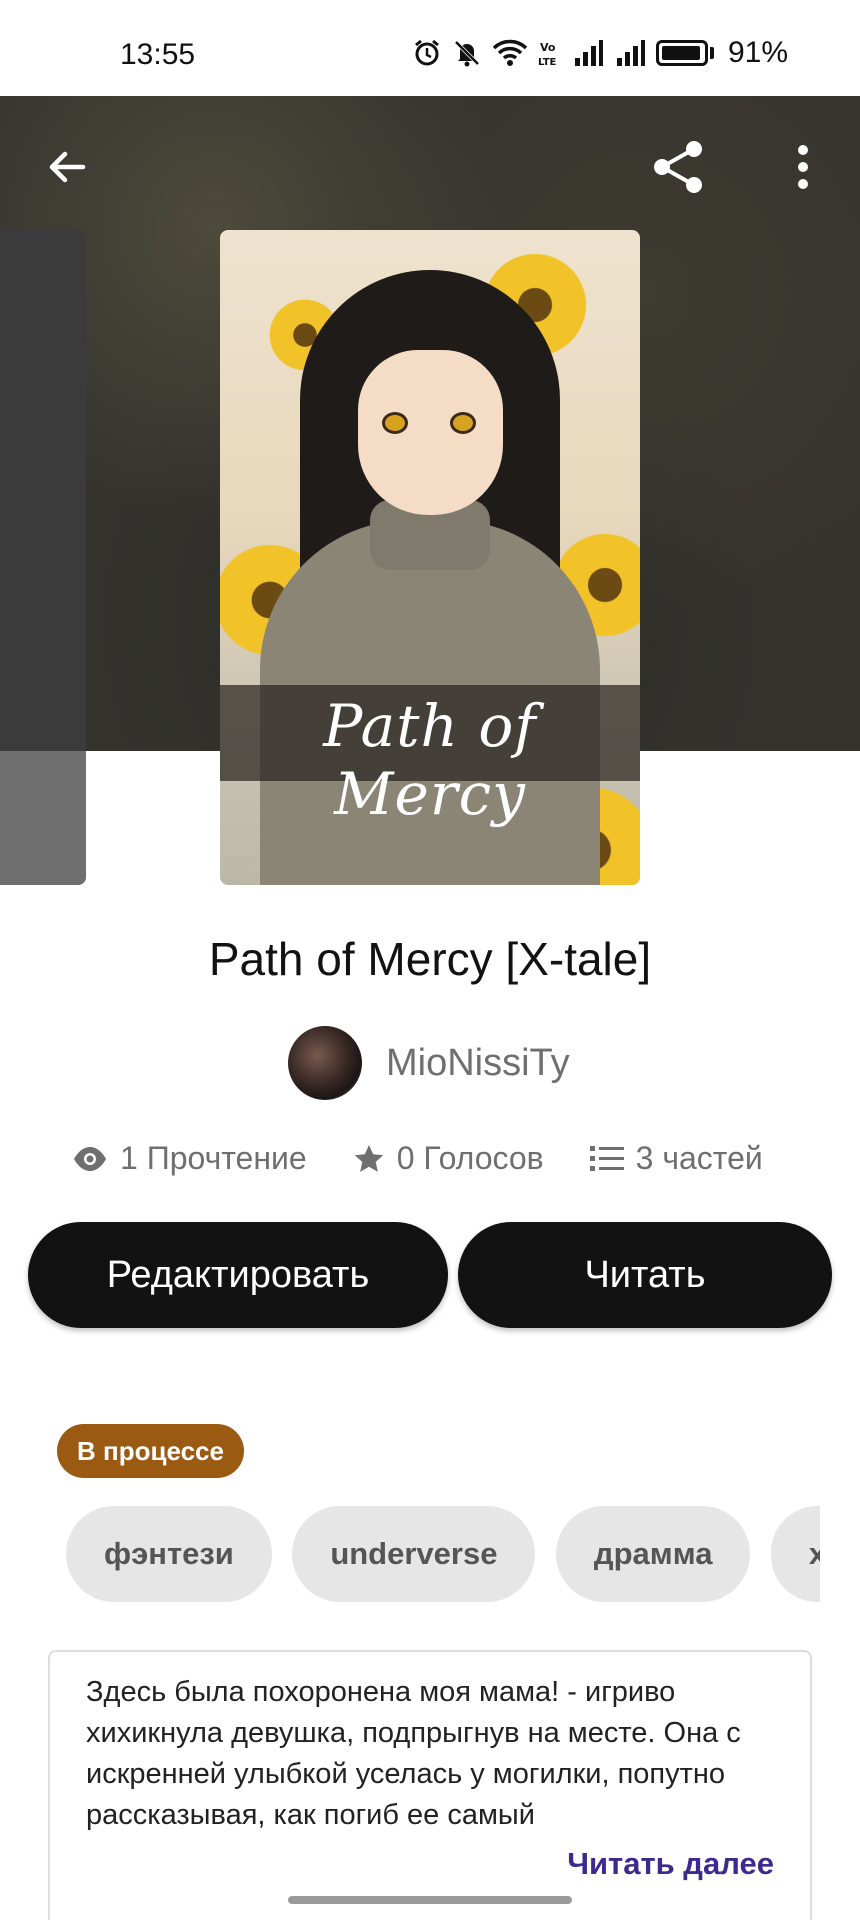 Image resolution: width=860 pixels, height=1920 pixels. I want to click on share-button, so click(678, 167).